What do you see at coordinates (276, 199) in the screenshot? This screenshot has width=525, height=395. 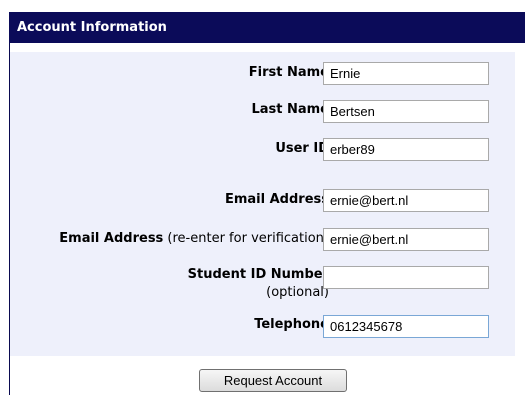 I see `email-label: Email Address` at bounding box center [276, 199].